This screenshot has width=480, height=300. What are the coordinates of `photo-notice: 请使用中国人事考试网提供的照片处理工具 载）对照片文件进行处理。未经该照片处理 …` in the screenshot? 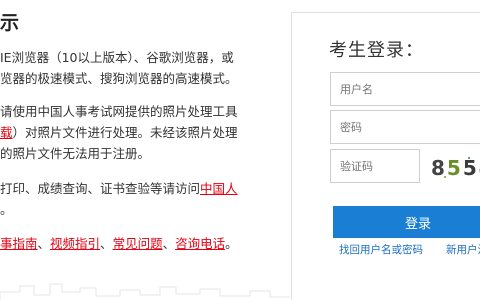 It's located at (119, 132).